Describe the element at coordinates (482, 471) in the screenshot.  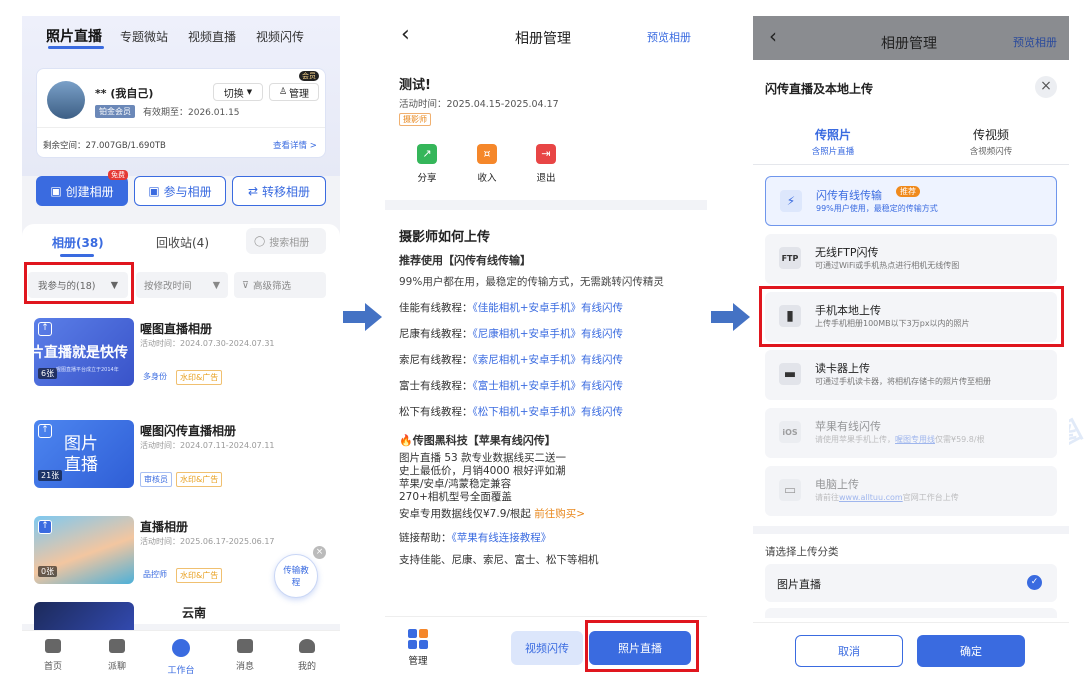
I see `apple-line: 史上最低价，月销4000 根好评如潮` at that location.